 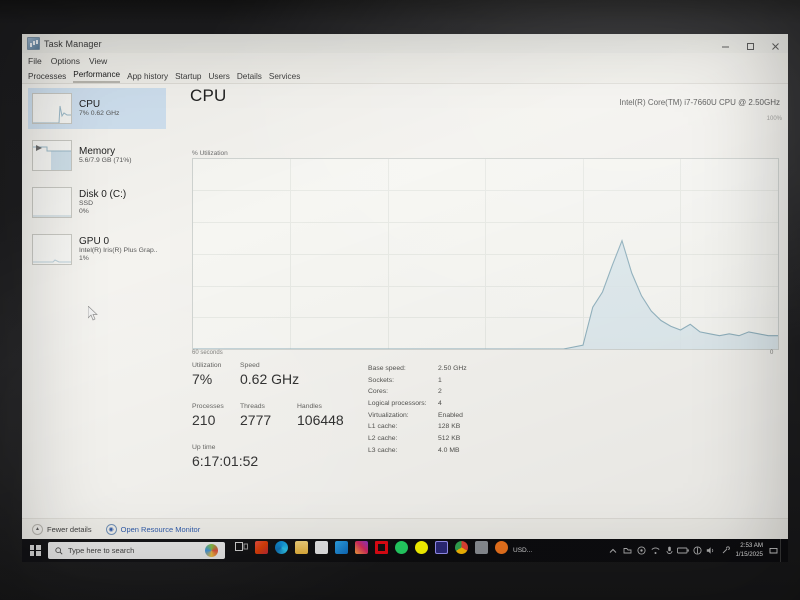 I want to click on tab-details: Details, so click(x=249, y=77).